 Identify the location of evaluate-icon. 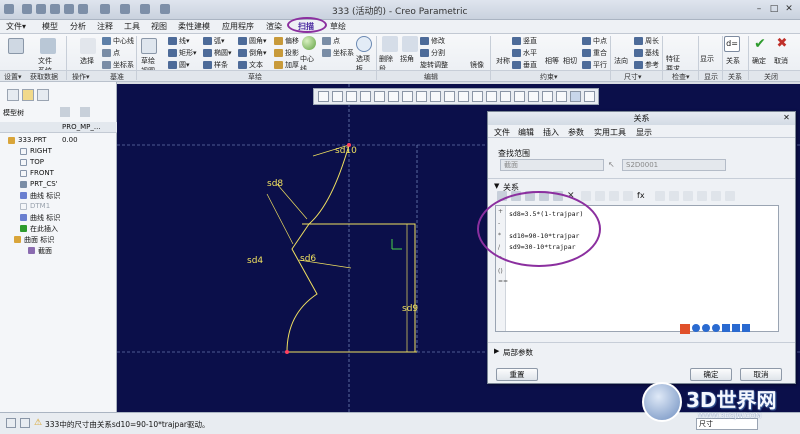
(614, 196).